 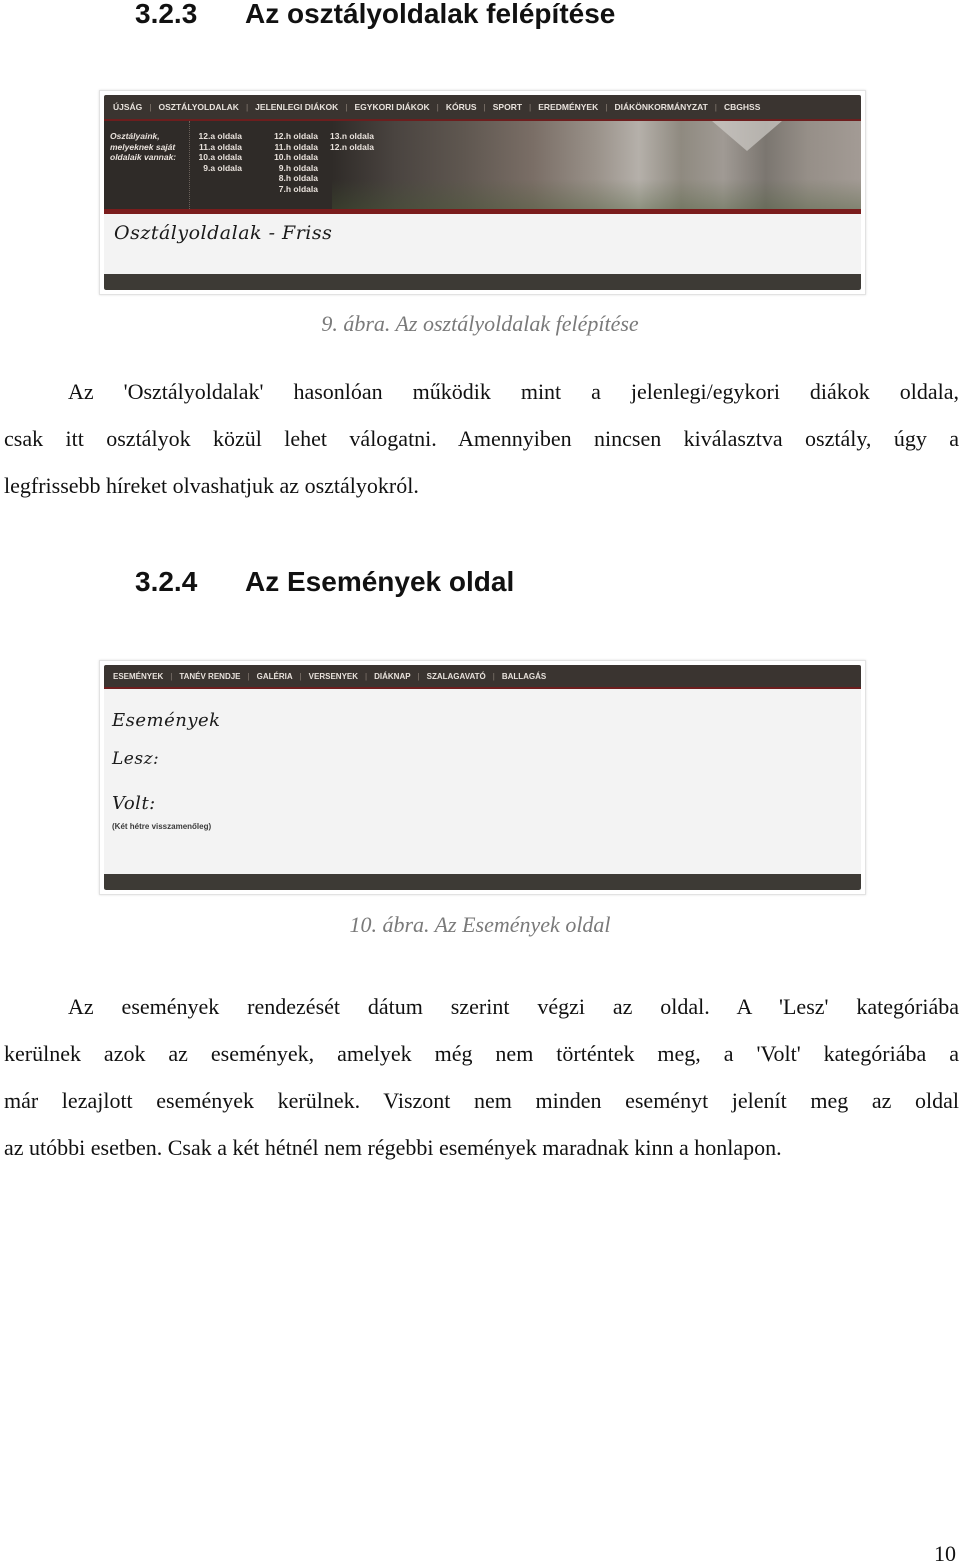 I want to click on nav-item-ujsag: ÚJSÁG, so click(x=127, y=107).